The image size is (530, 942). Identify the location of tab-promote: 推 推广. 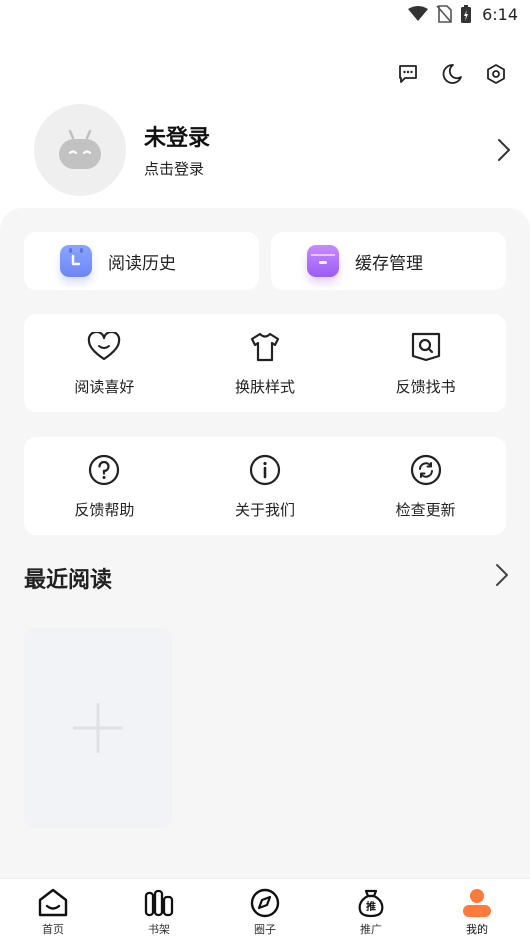
(371, 910).